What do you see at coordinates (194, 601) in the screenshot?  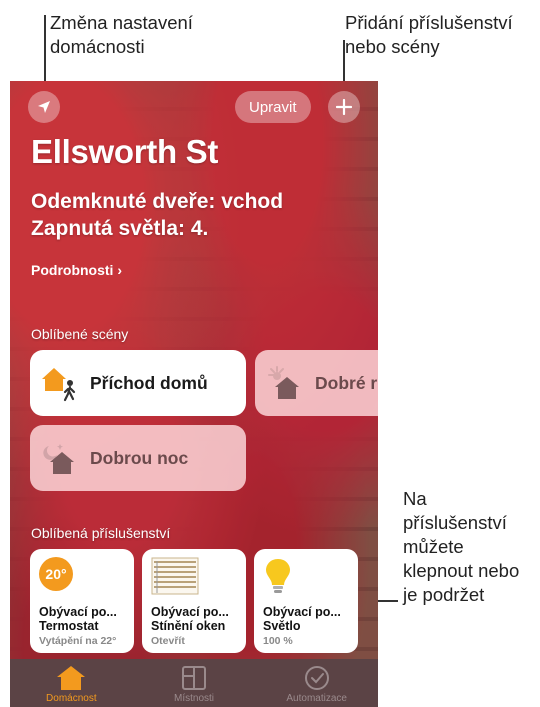 I see `accessory-window-blinds: Obývací po... Stínění oken Otevřít` at bounding box center [194, 601].